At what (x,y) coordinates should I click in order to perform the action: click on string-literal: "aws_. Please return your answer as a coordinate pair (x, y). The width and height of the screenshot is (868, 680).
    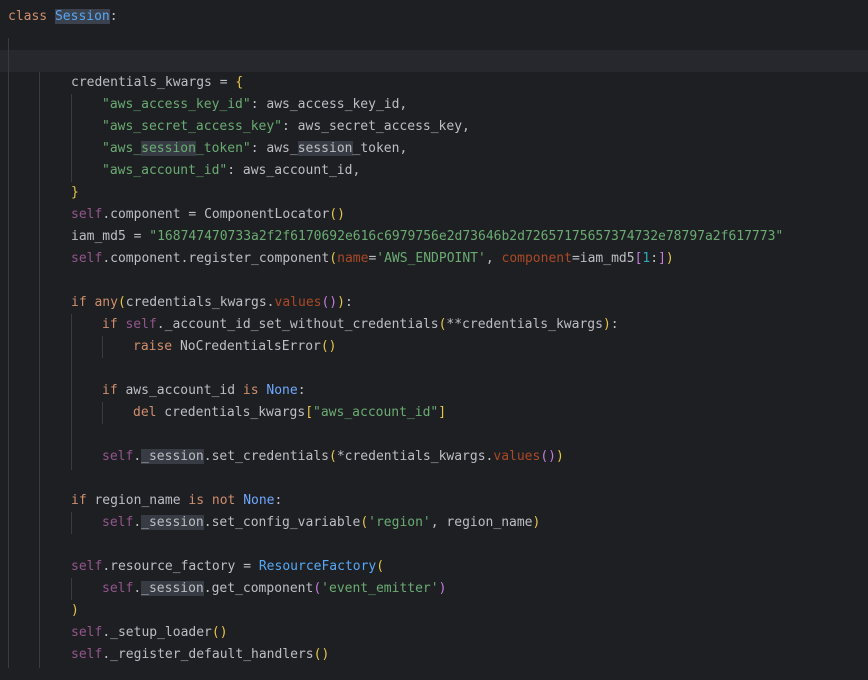
    Looking at the image, I should click on (122, 148).